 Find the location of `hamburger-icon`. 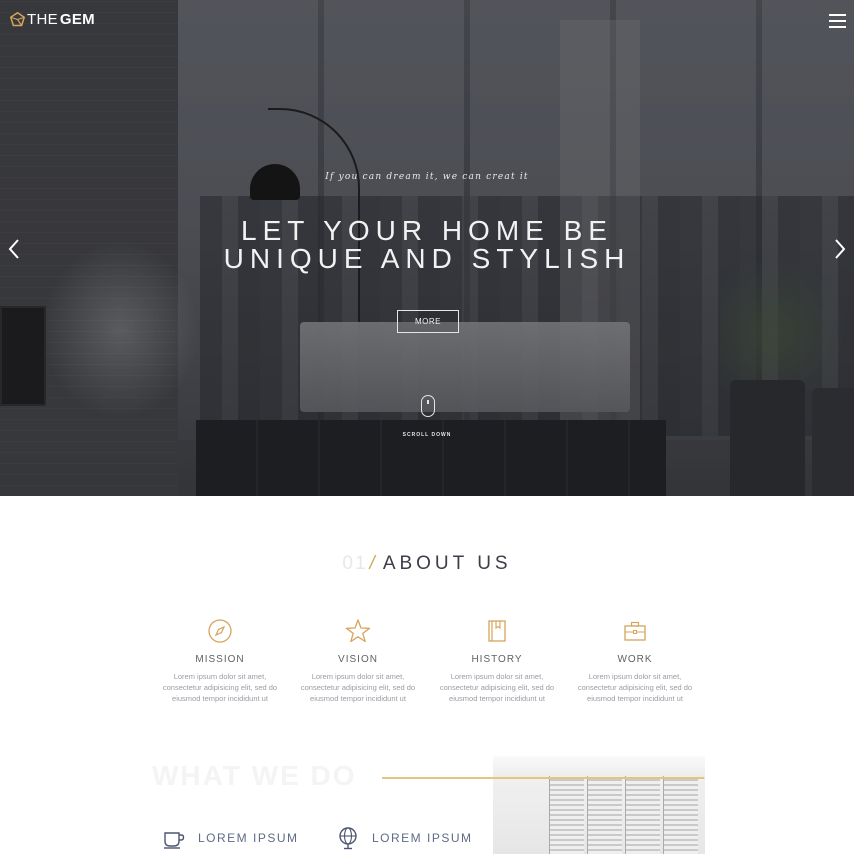

hamburger-icon is located at coordinates (837, 21).